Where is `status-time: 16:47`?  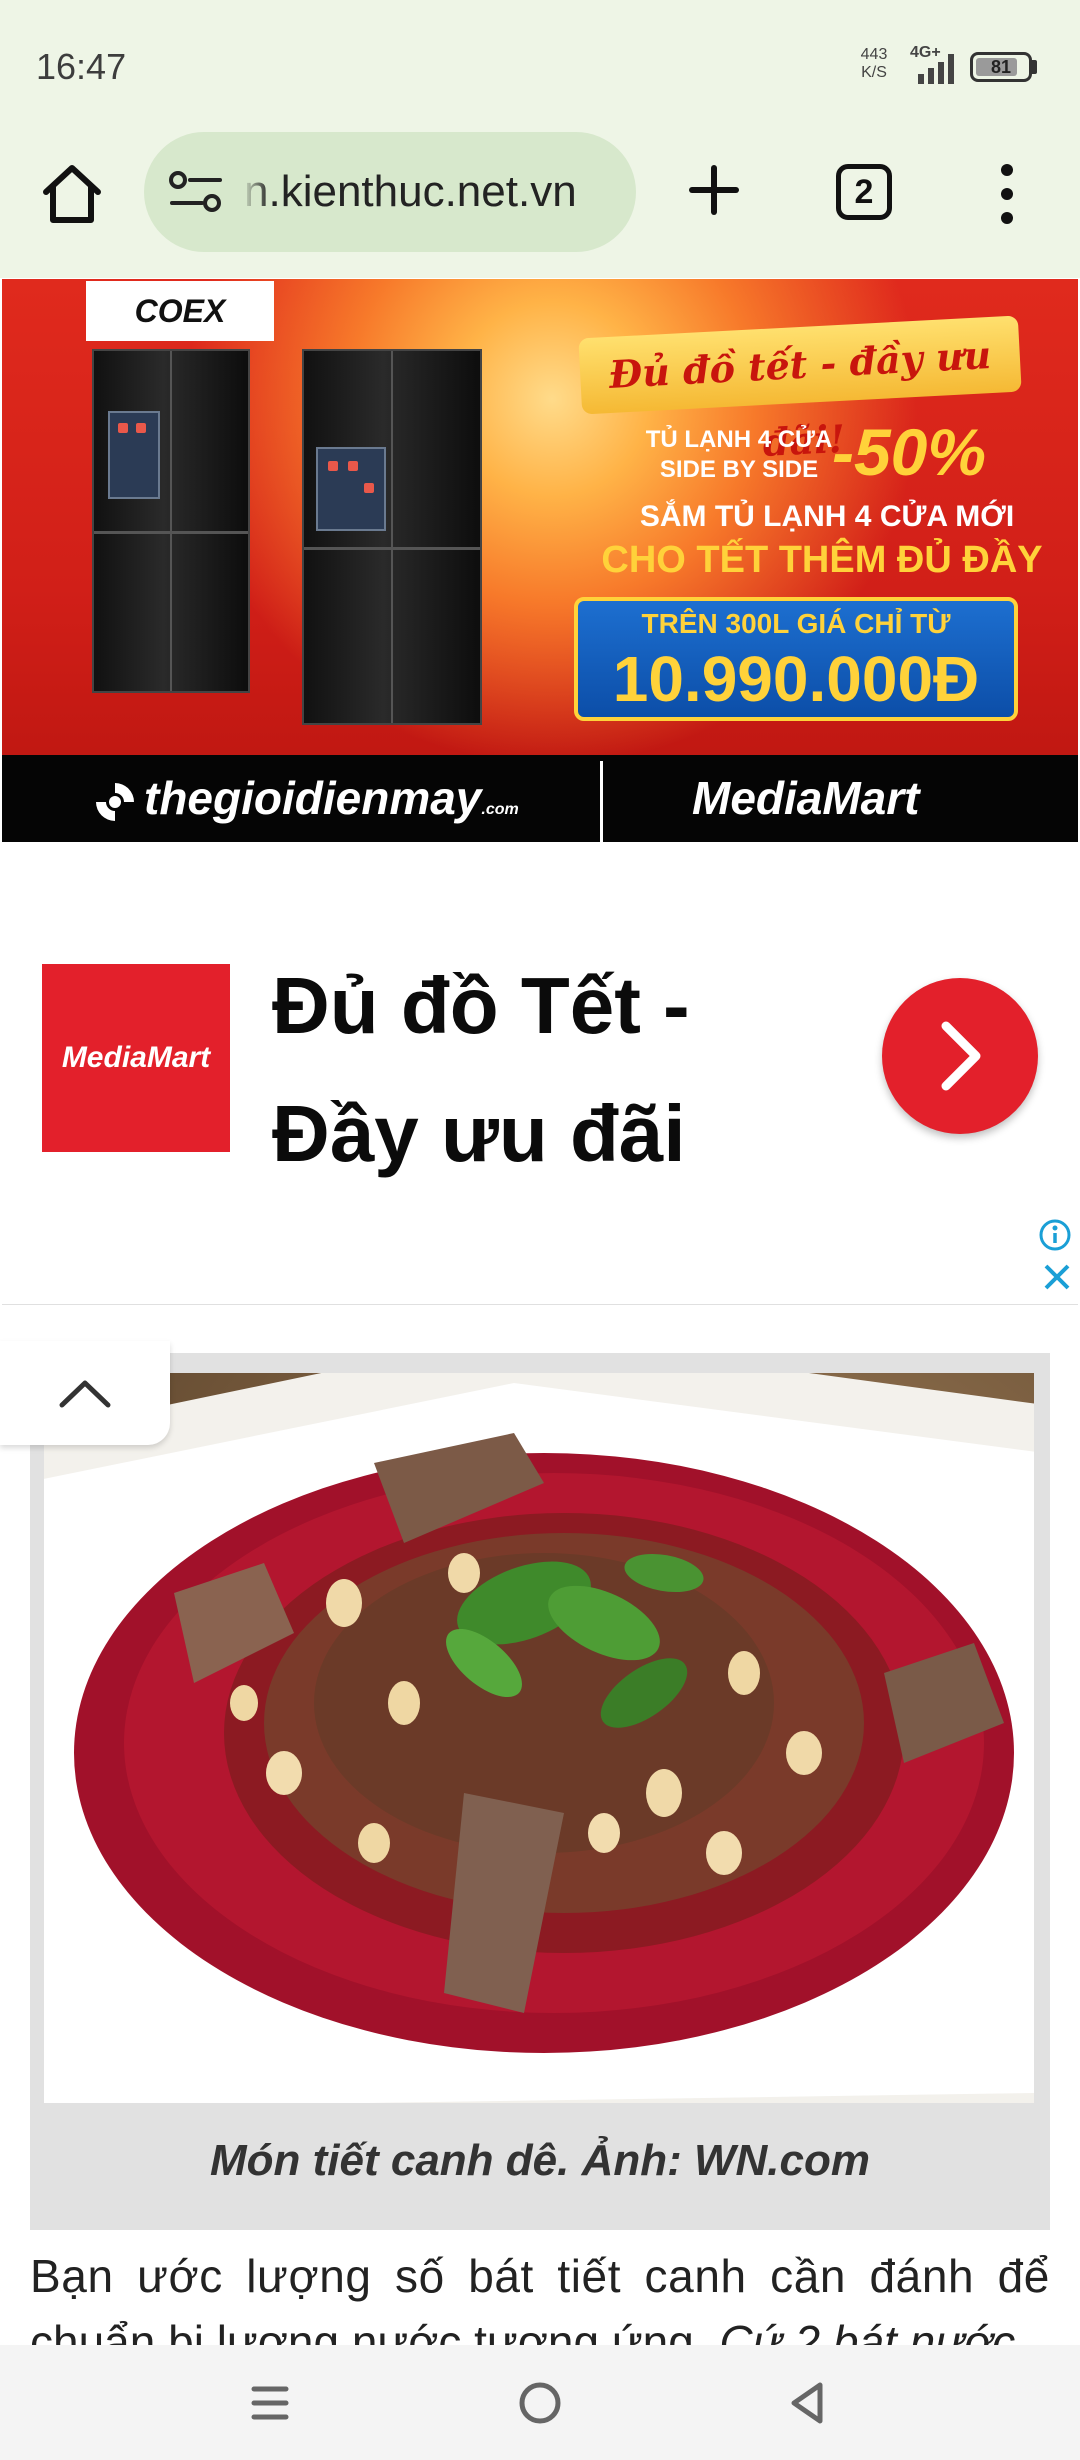
status-time: 16:47 is located at coordinates (81, 66).